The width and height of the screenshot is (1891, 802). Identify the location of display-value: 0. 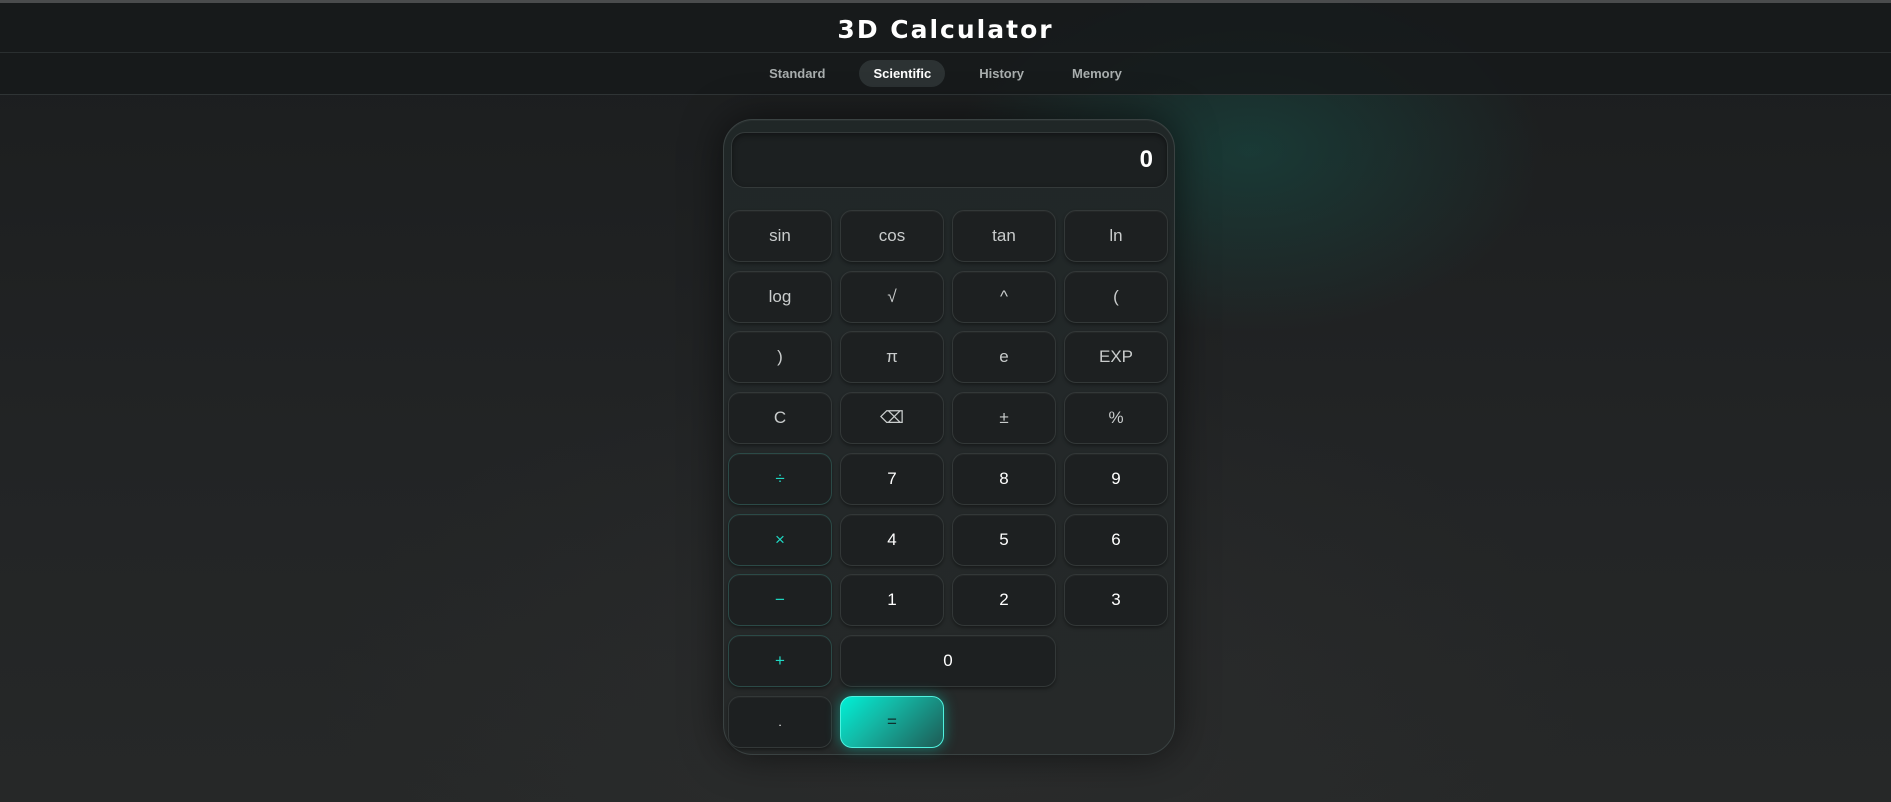
(1146, 159).